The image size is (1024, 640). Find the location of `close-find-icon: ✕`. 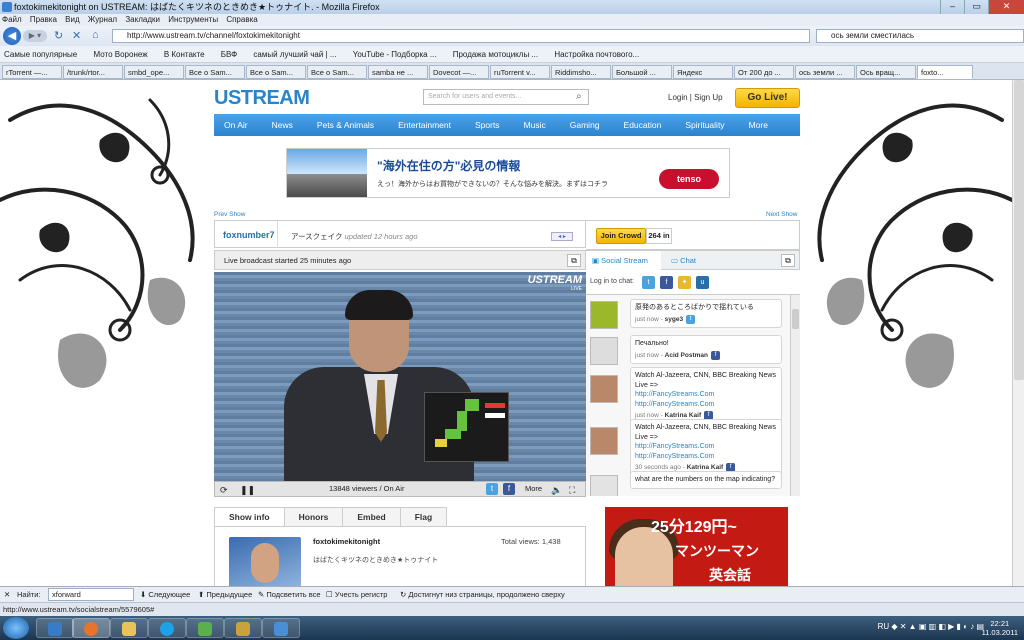

close-find-icon: ✕ is located at coordinates (7, 594).